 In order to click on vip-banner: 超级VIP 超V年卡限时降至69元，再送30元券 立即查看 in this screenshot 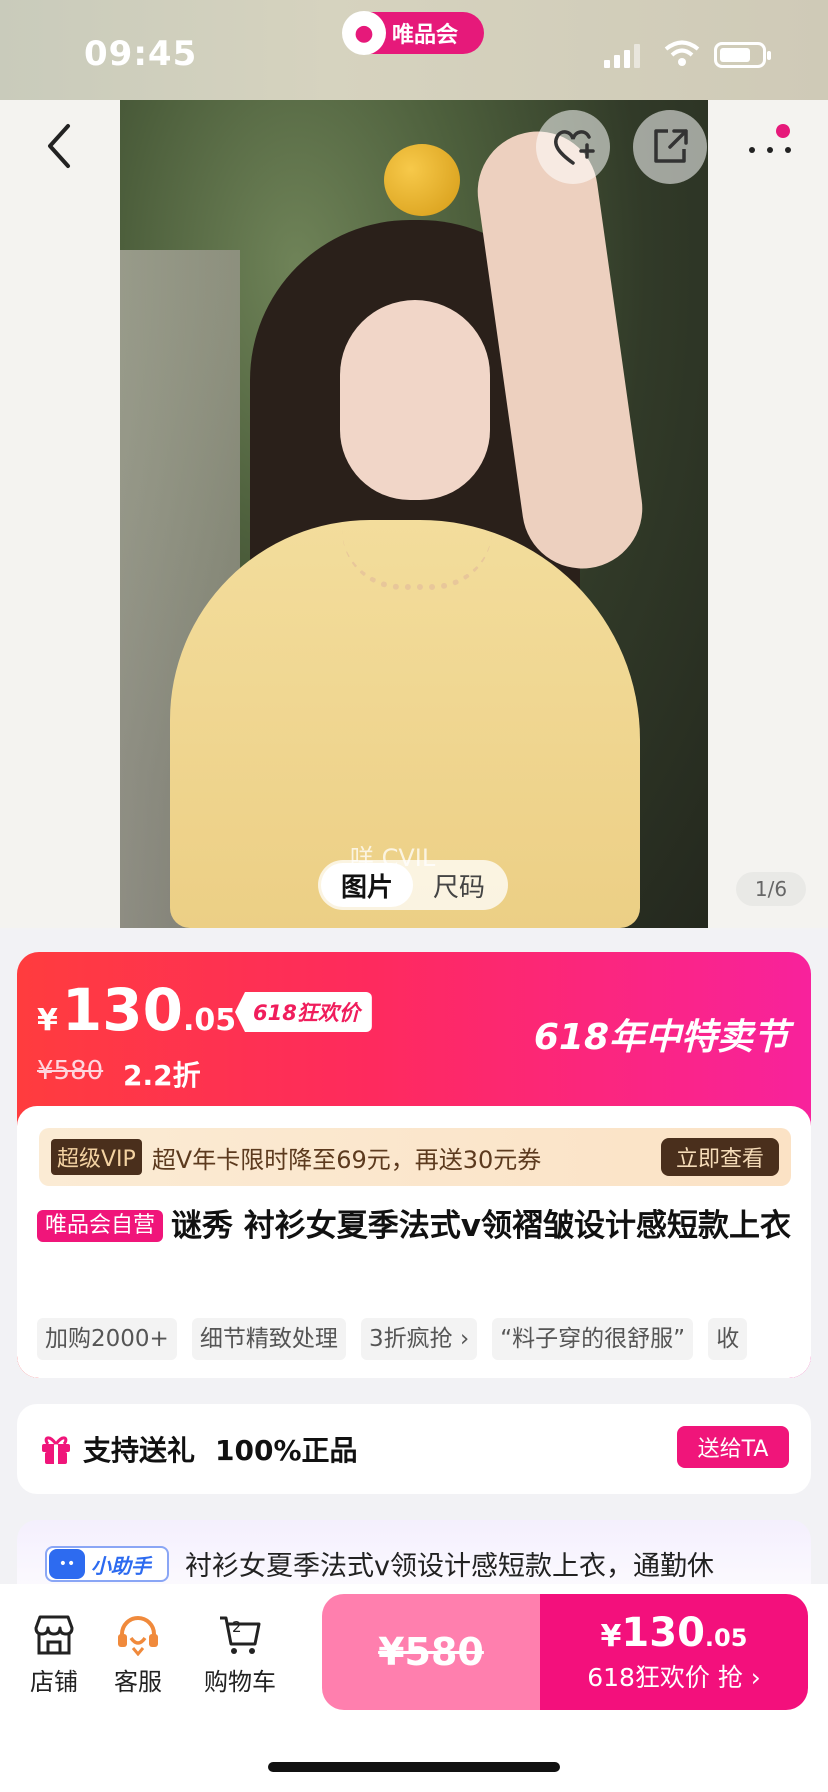, I will do `click(415, 1157)`.